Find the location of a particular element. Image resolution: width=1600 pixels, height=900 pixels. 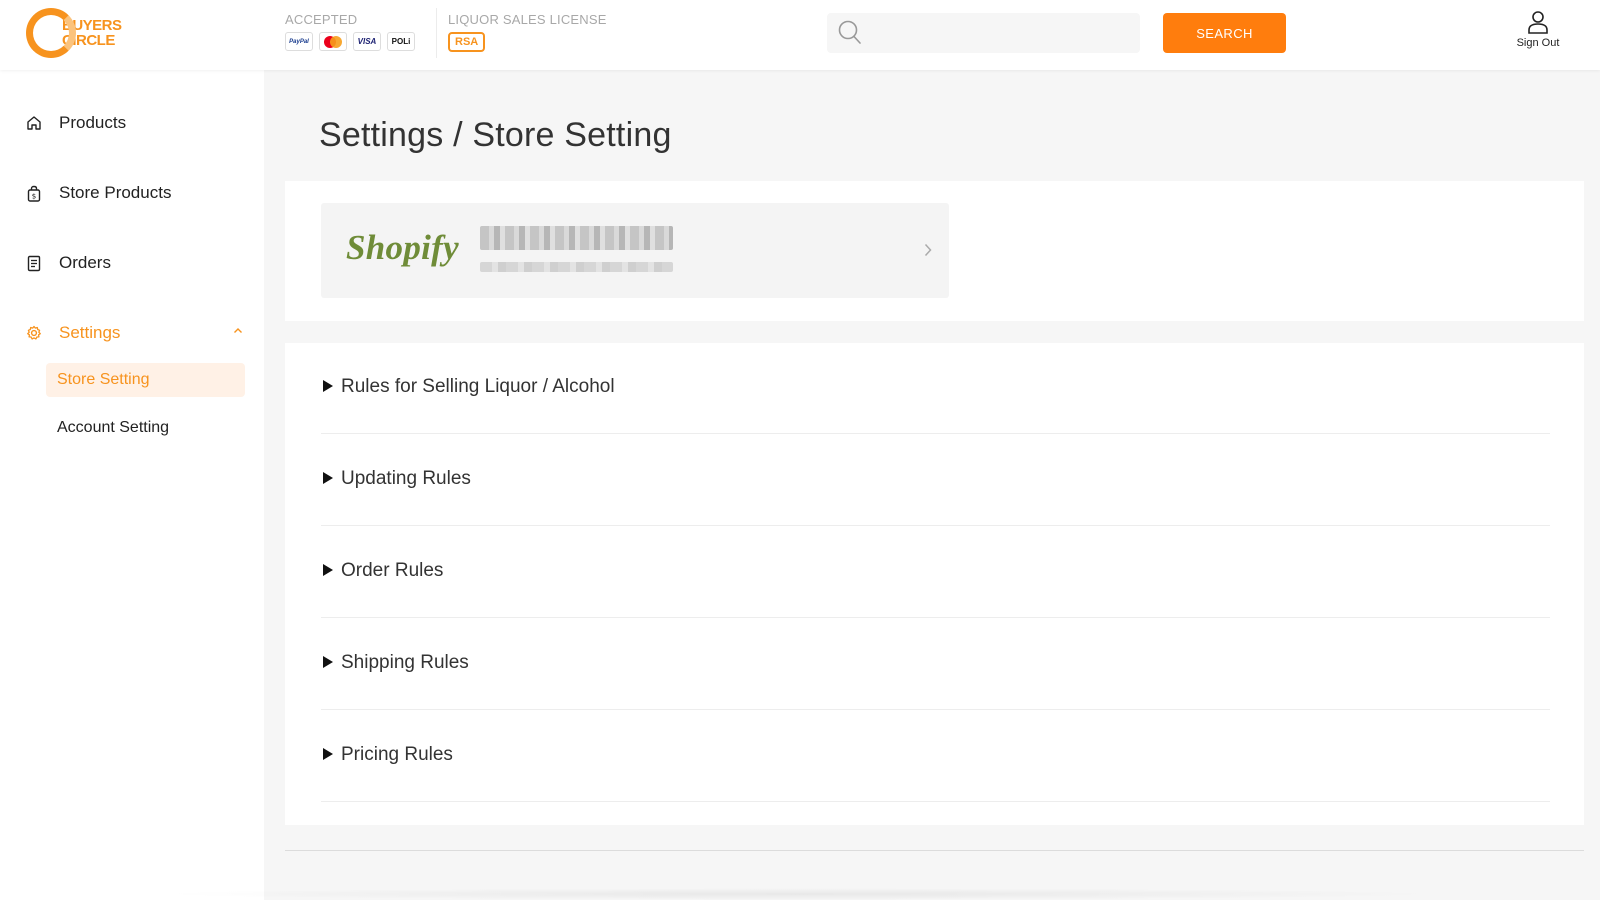

sidebar-item-settings: Settings is located at coordinates (73, 333).